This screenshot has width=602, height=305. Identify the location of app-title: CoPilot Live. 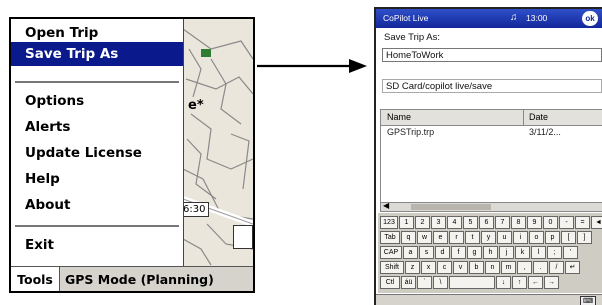
(406, 18).